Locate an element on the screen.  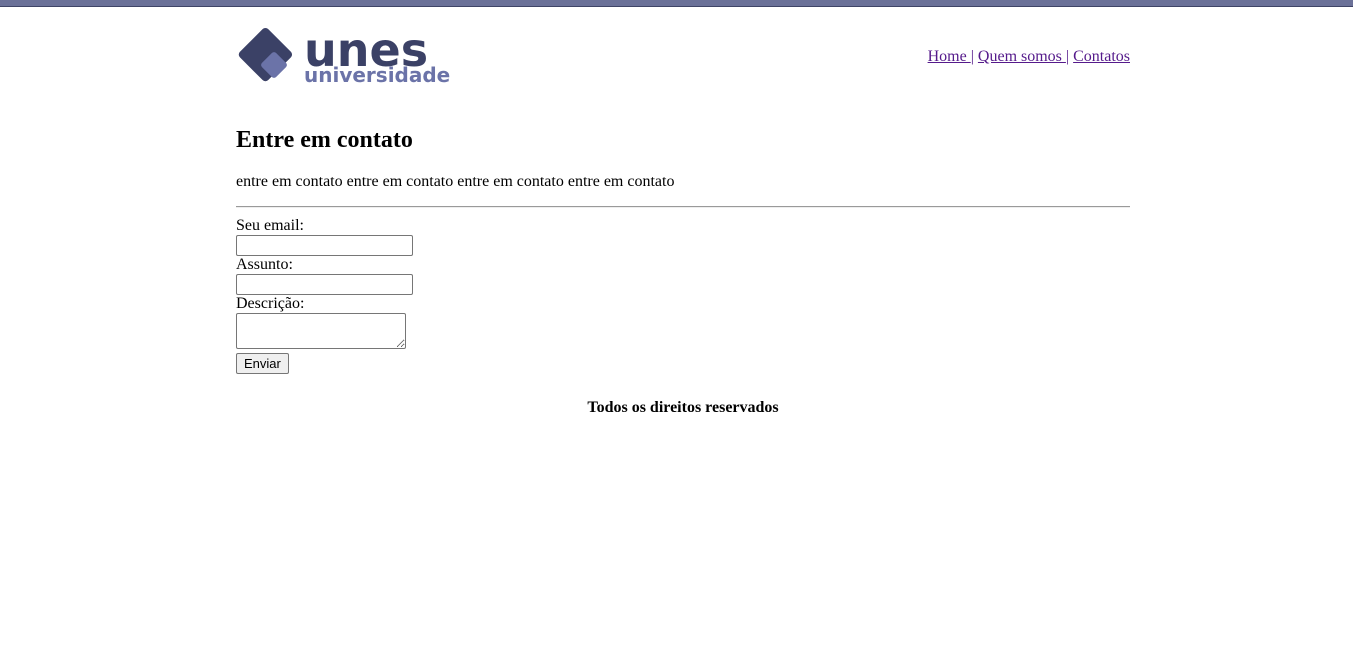
divider is located at coordinates (683, 207).